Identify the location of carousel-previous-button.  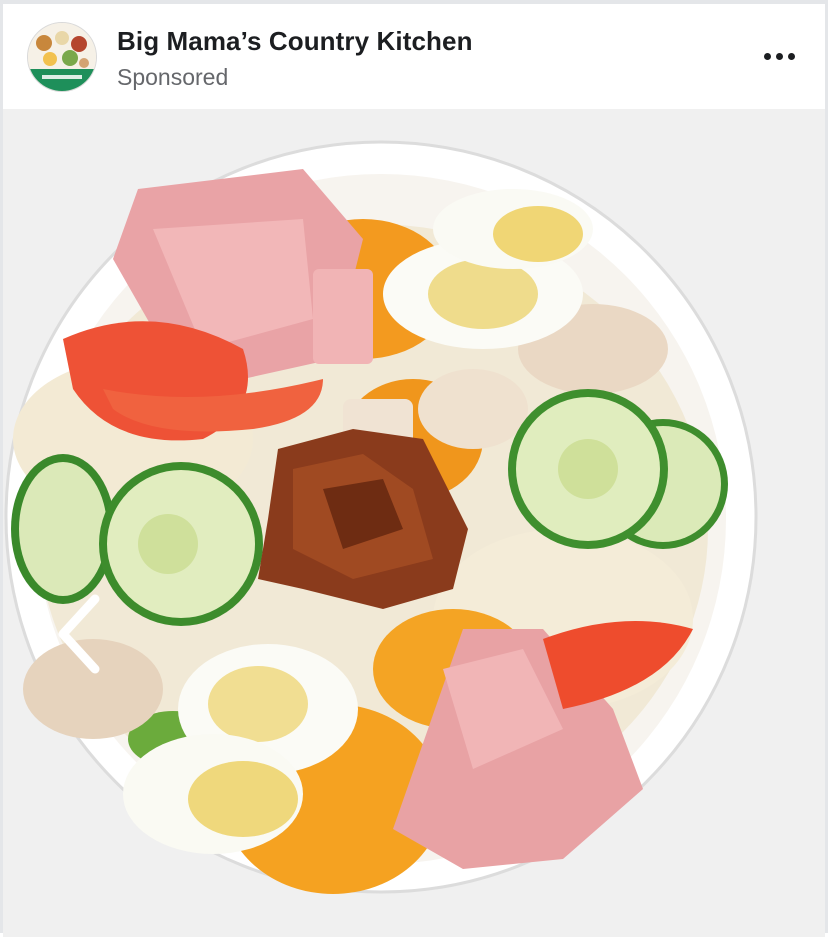
(81, 634).